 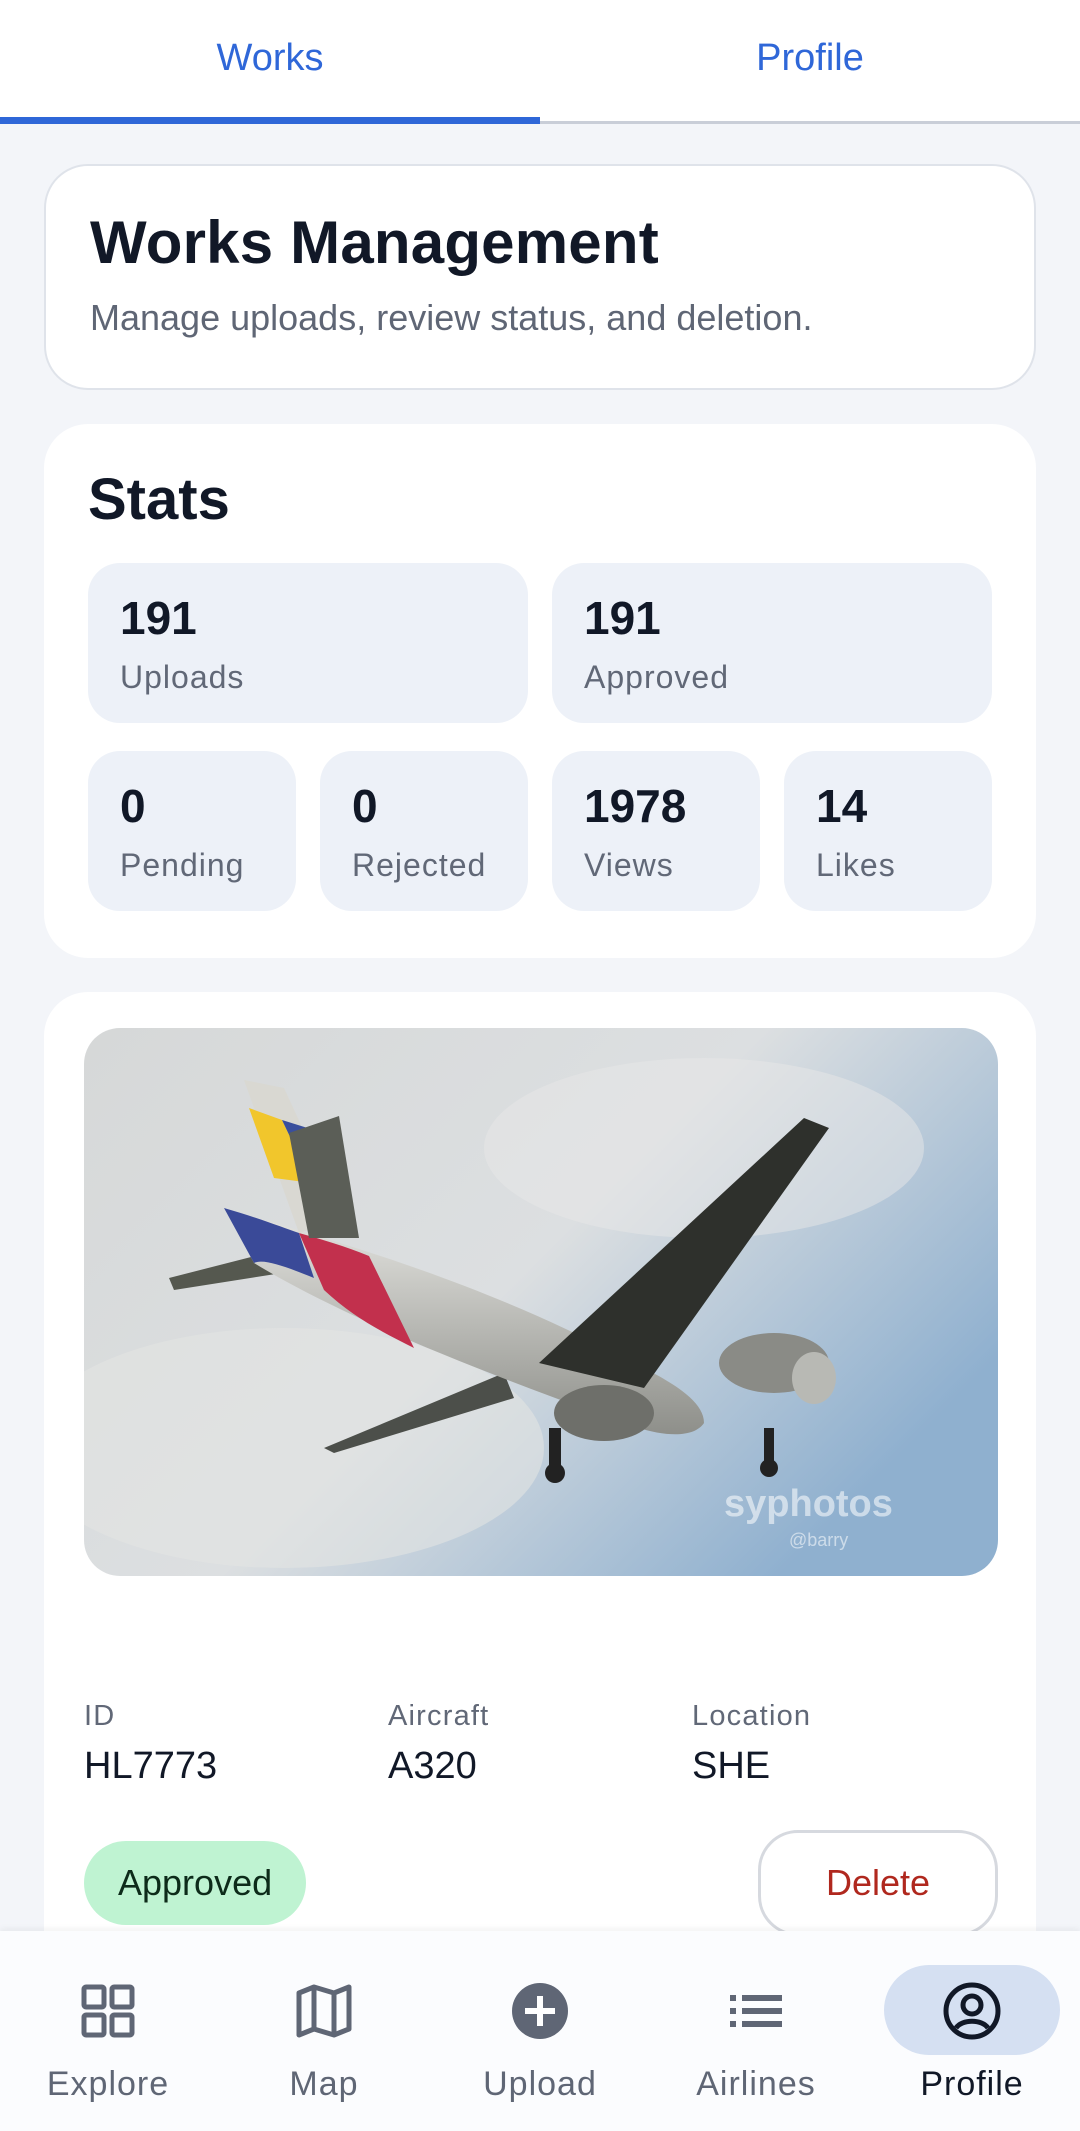 I want to click on stat-rejected: 0 Rejected, so click(x=424, y=831).